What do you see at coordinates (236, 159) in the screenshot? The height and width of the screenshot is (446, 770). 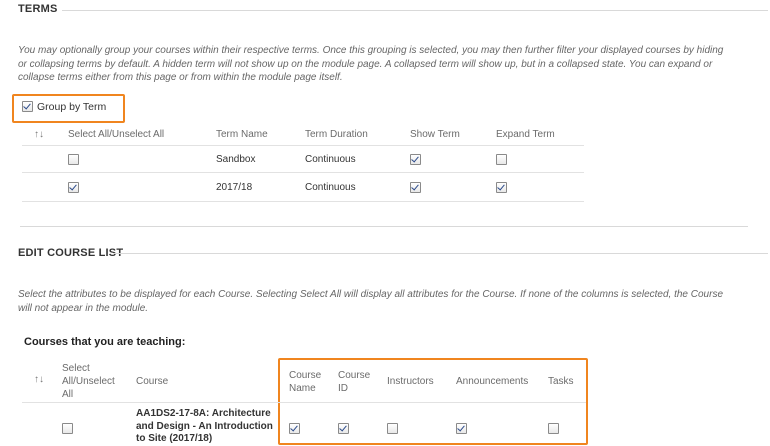 I see `term-name-cell: Sandbox` at bounding box center [236, 159].